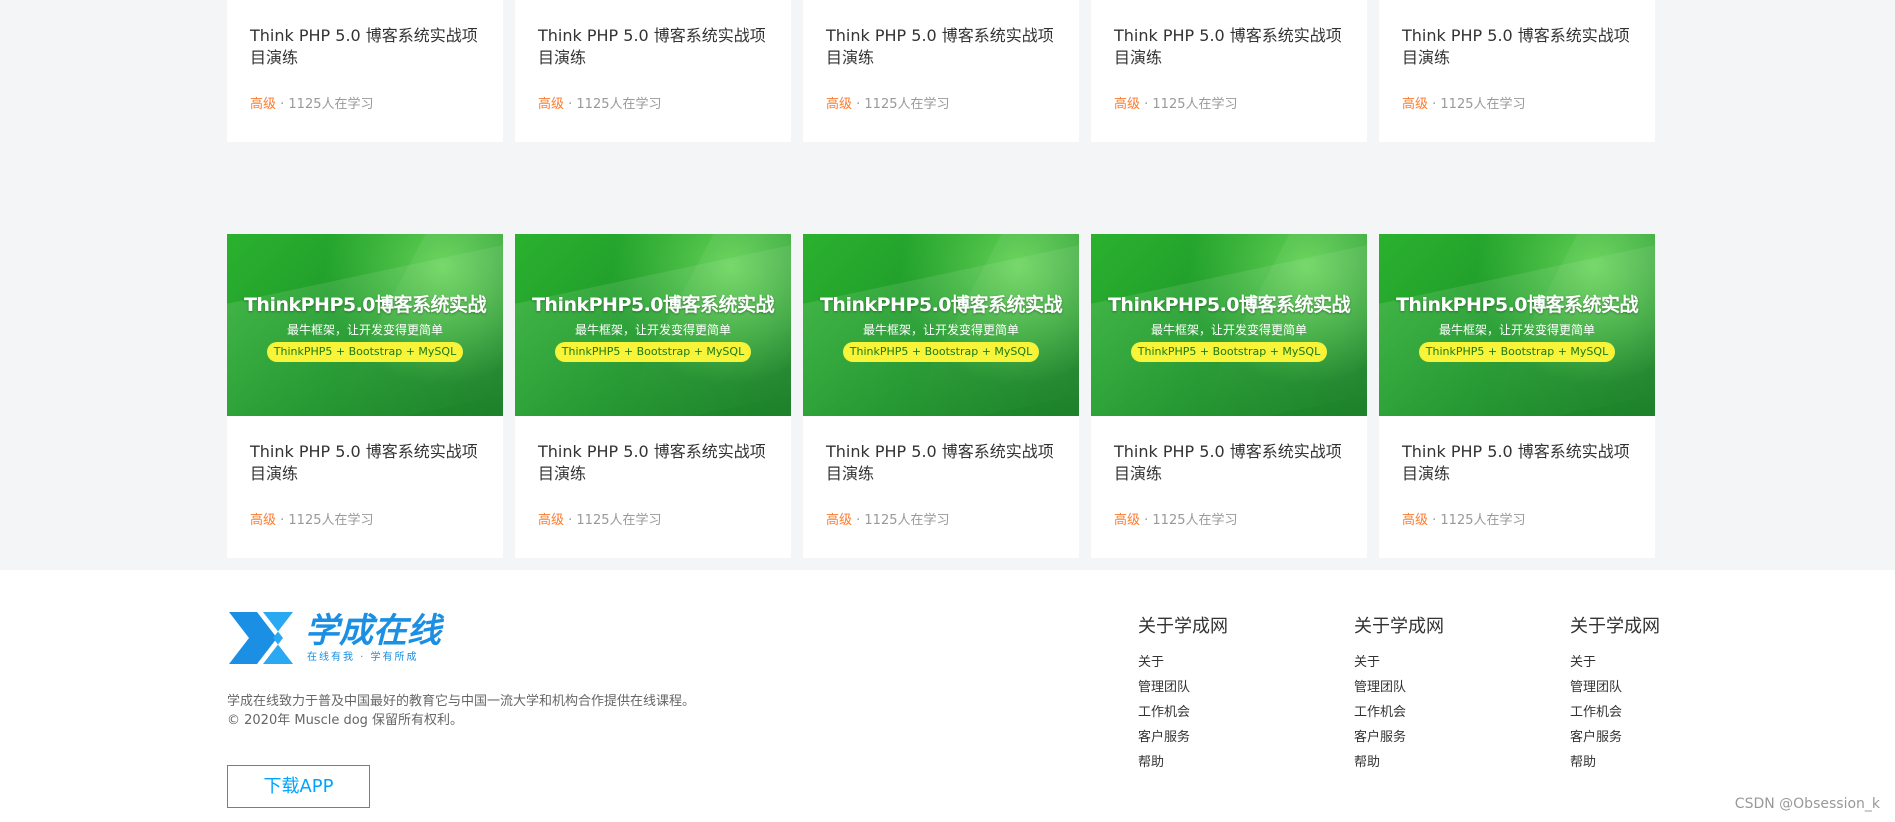 The width and height of the screenshot is (1895, 822). I want to click on footer-links-column-3: 关于学成网 关于 管理团队 工作机会 客户服务 帮助, so click(1660, 693).